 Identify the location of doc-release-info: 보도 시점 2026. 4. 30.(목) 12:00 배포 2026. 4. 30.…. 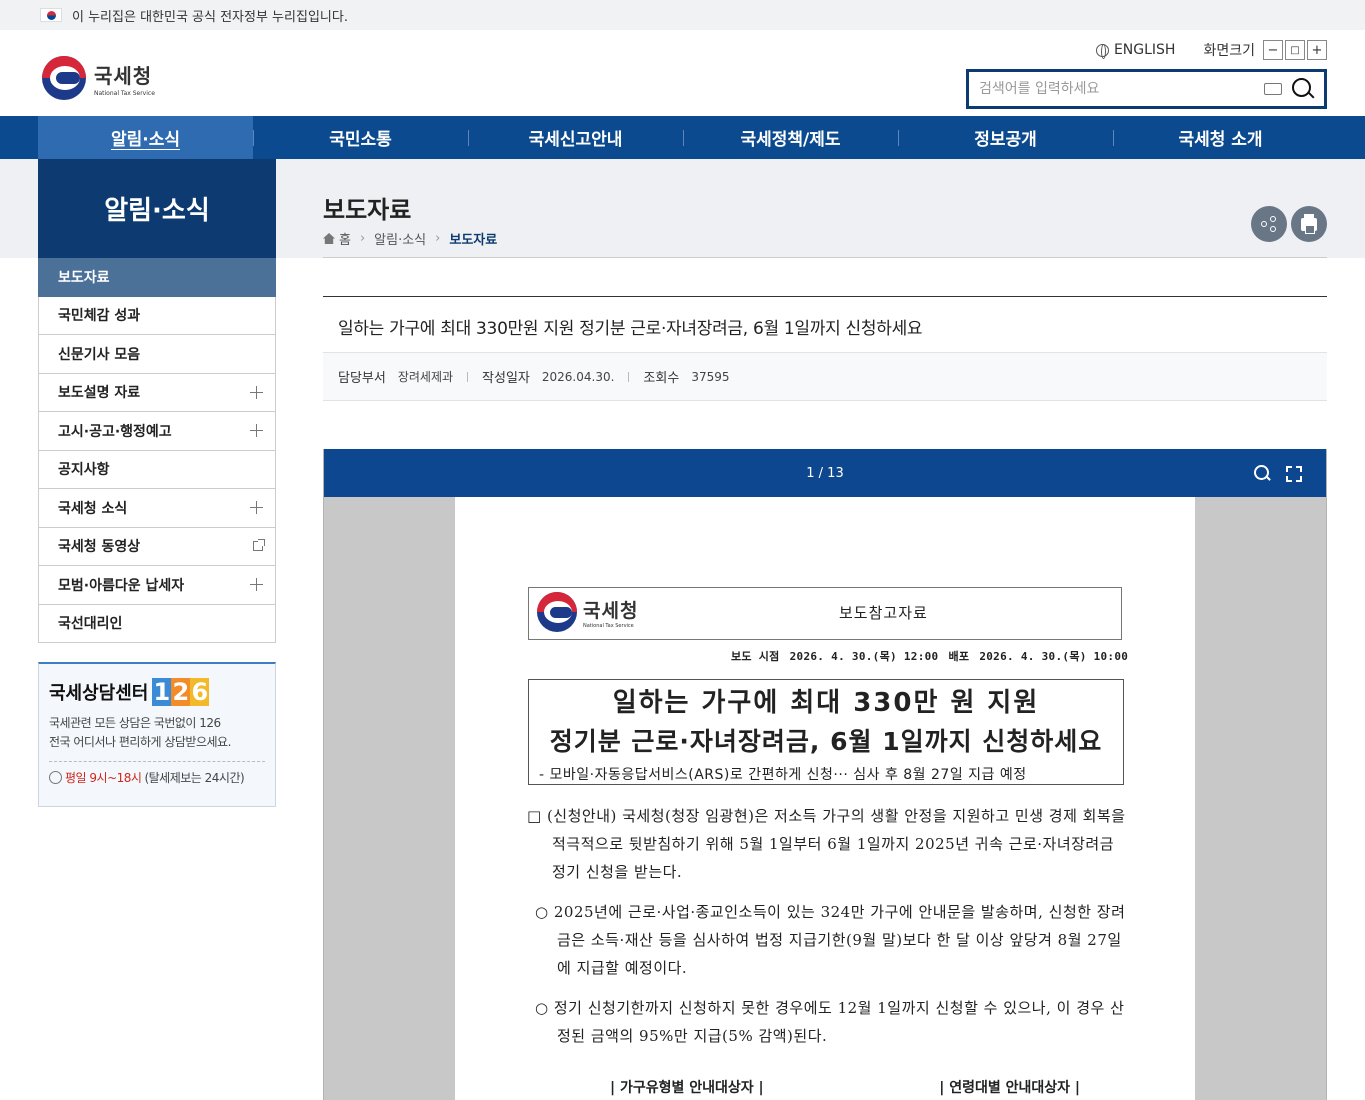
(930, 656).